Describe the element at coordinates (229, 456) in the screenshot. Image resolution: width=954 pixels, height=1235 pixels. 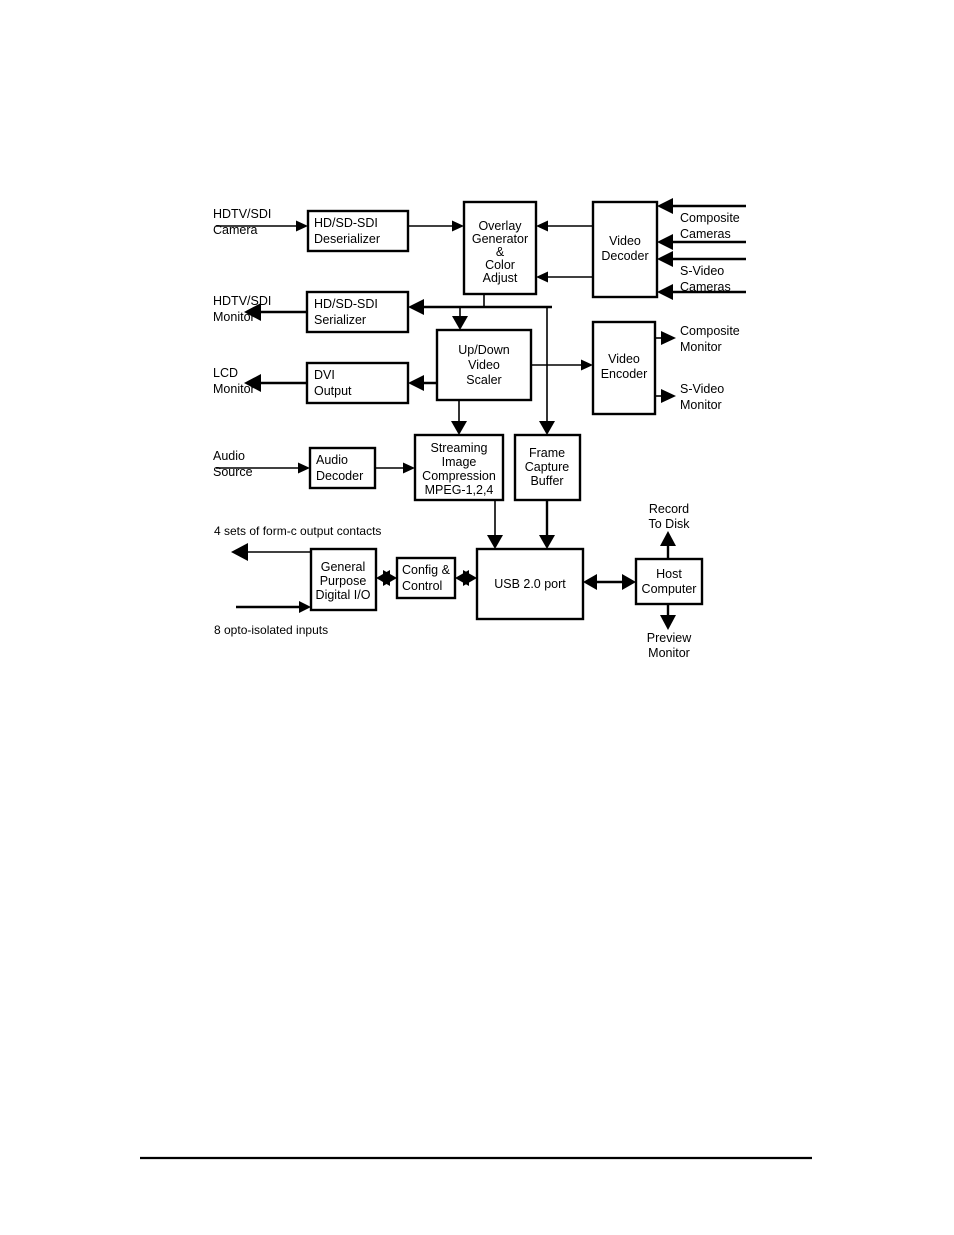
I see `label-audio-source-line-0: Audio` at that location.